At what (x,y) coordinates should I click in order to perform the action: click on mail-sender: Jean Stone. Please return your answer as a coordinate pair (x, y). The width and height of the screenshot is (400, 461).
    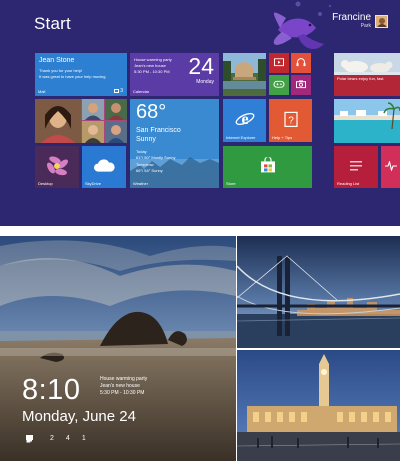
    Looking at the image, I should click on (57, 60).